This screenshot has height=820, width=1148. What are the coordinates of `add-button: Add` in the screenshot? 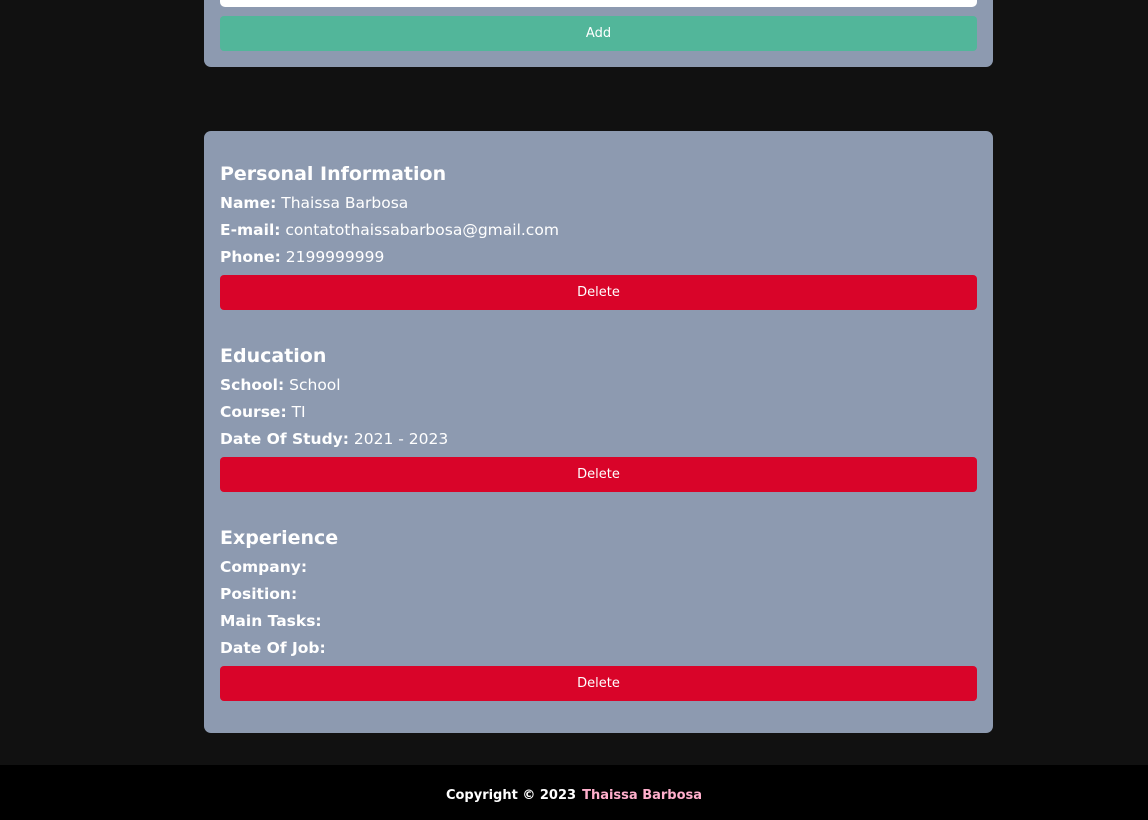 It's located at (598, 33).